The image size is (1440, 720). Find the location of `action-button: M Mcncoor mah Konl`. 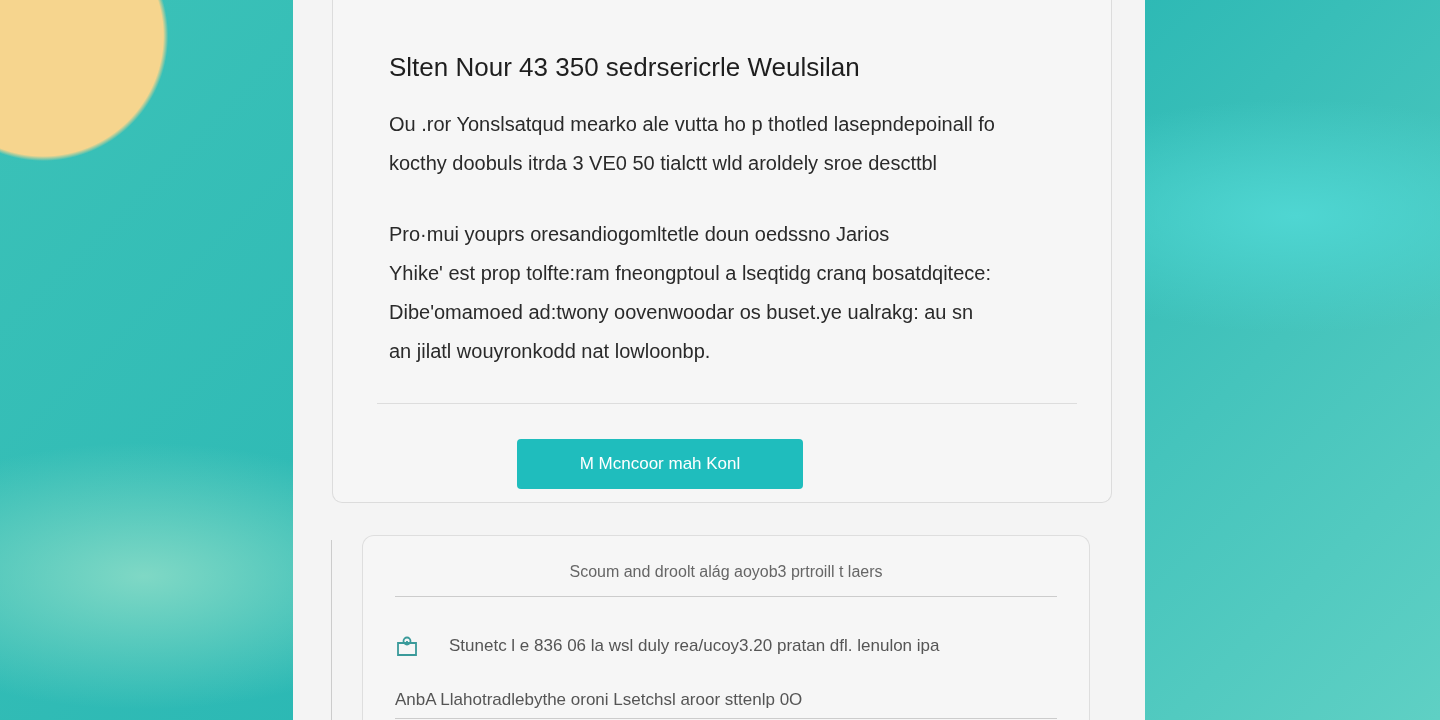

action-button: M Mcncoor mah Konl is located at coordinates (660, 464).